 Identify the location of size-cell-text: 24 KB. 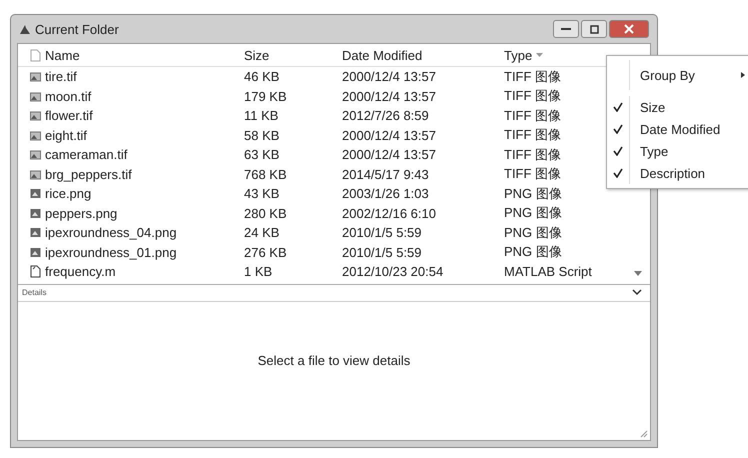
(262, 232).